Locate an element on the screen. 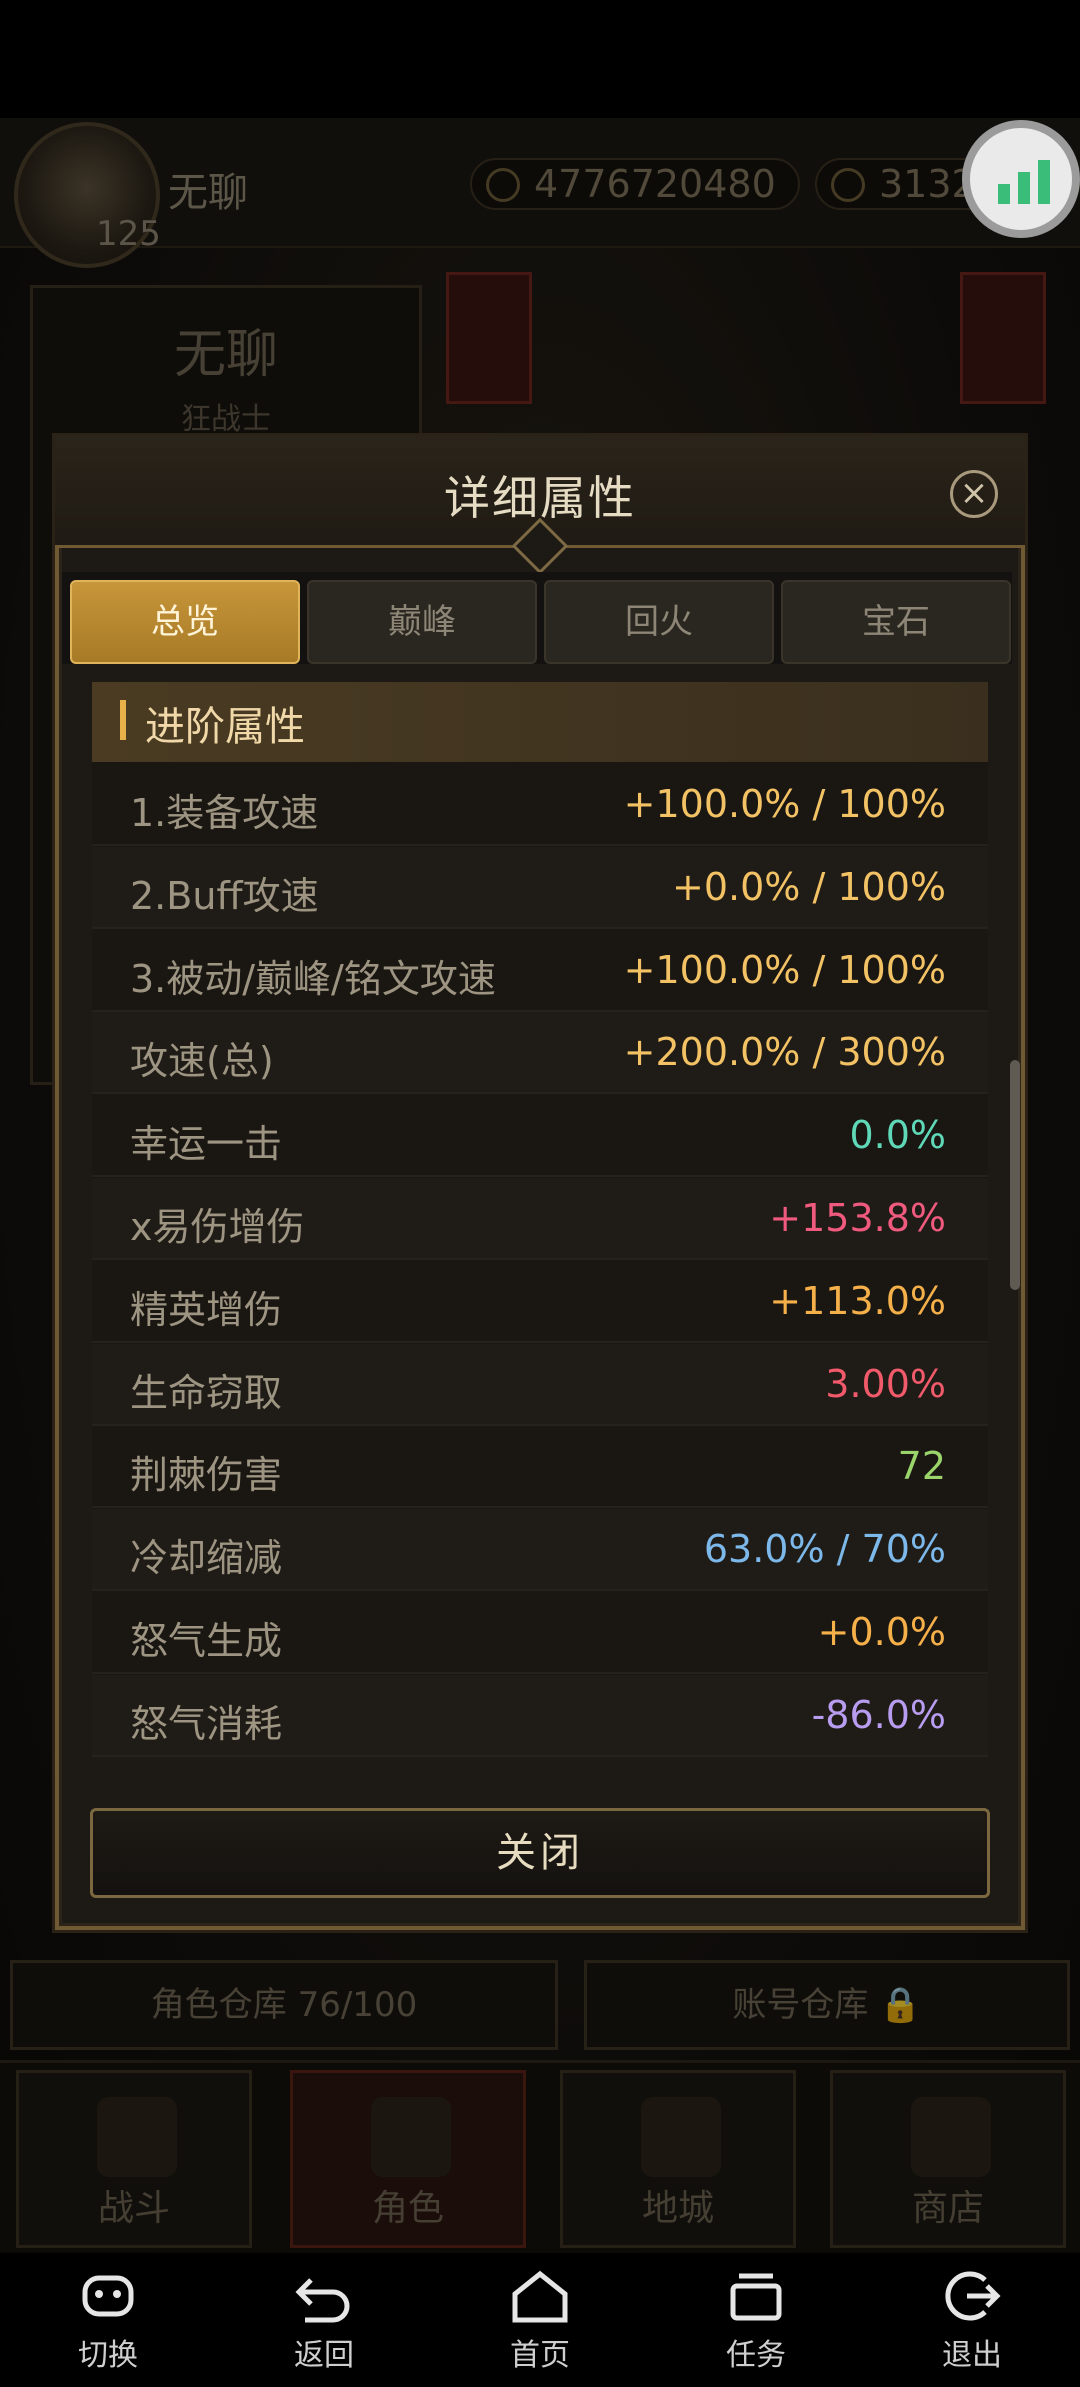 This screenshot has width=1080, height=2387. attribute-label: 2.Buff攻速 is located at coordinates (224, 896).